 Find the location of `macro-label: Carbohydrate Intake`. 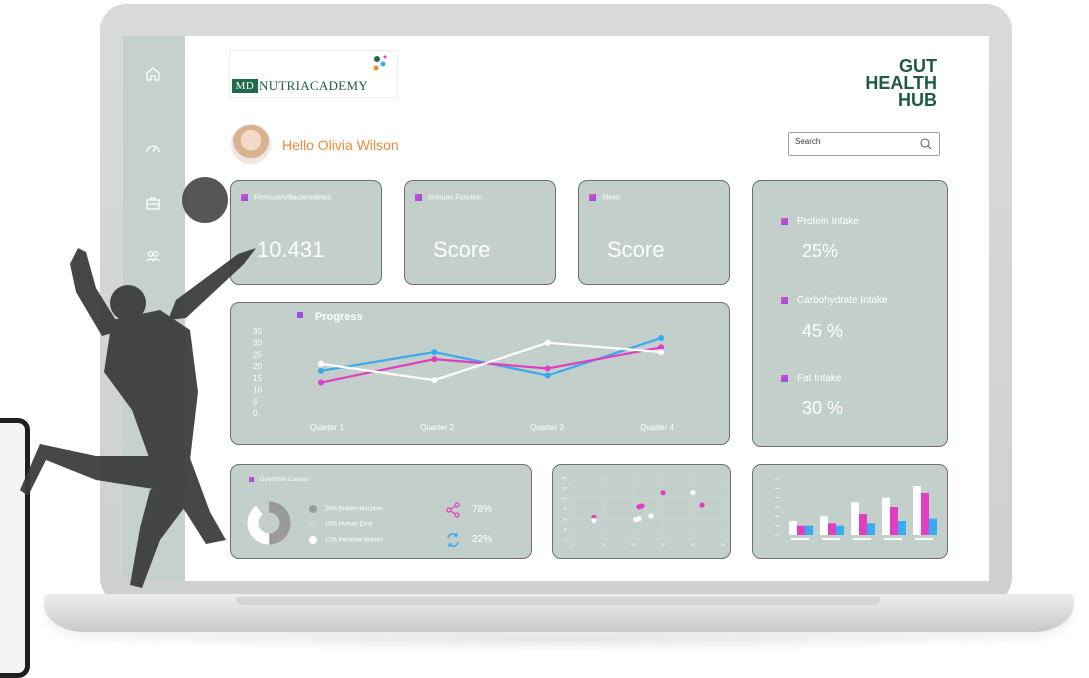

macro-label: Carbohydrate Intake is located at coordinates (834, 300).